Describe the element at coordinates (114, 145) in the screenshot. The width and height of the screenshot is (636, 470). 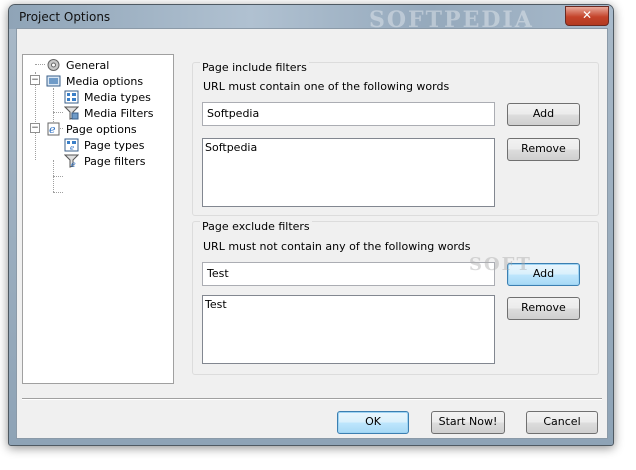
I see `tree-item-label: Page types` at that location.